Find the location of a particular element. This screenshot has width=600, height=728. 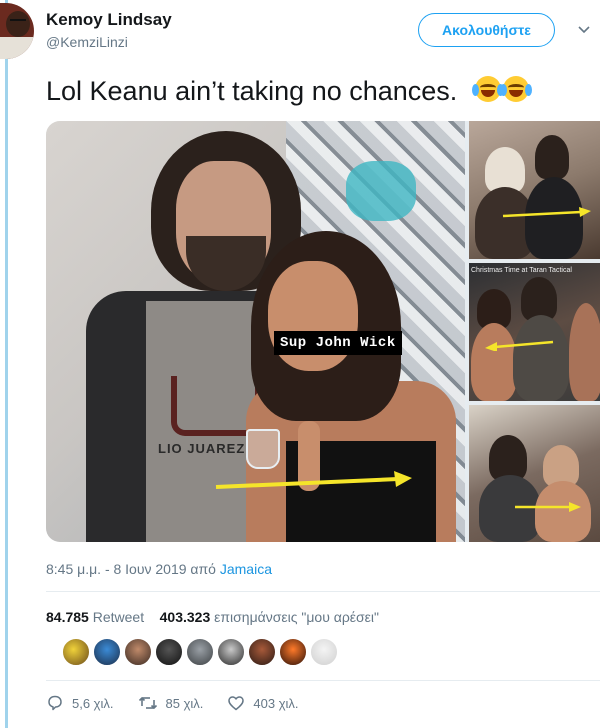

photo-caption-sticker: Sup John Wick is located at coordinates (338, 343).